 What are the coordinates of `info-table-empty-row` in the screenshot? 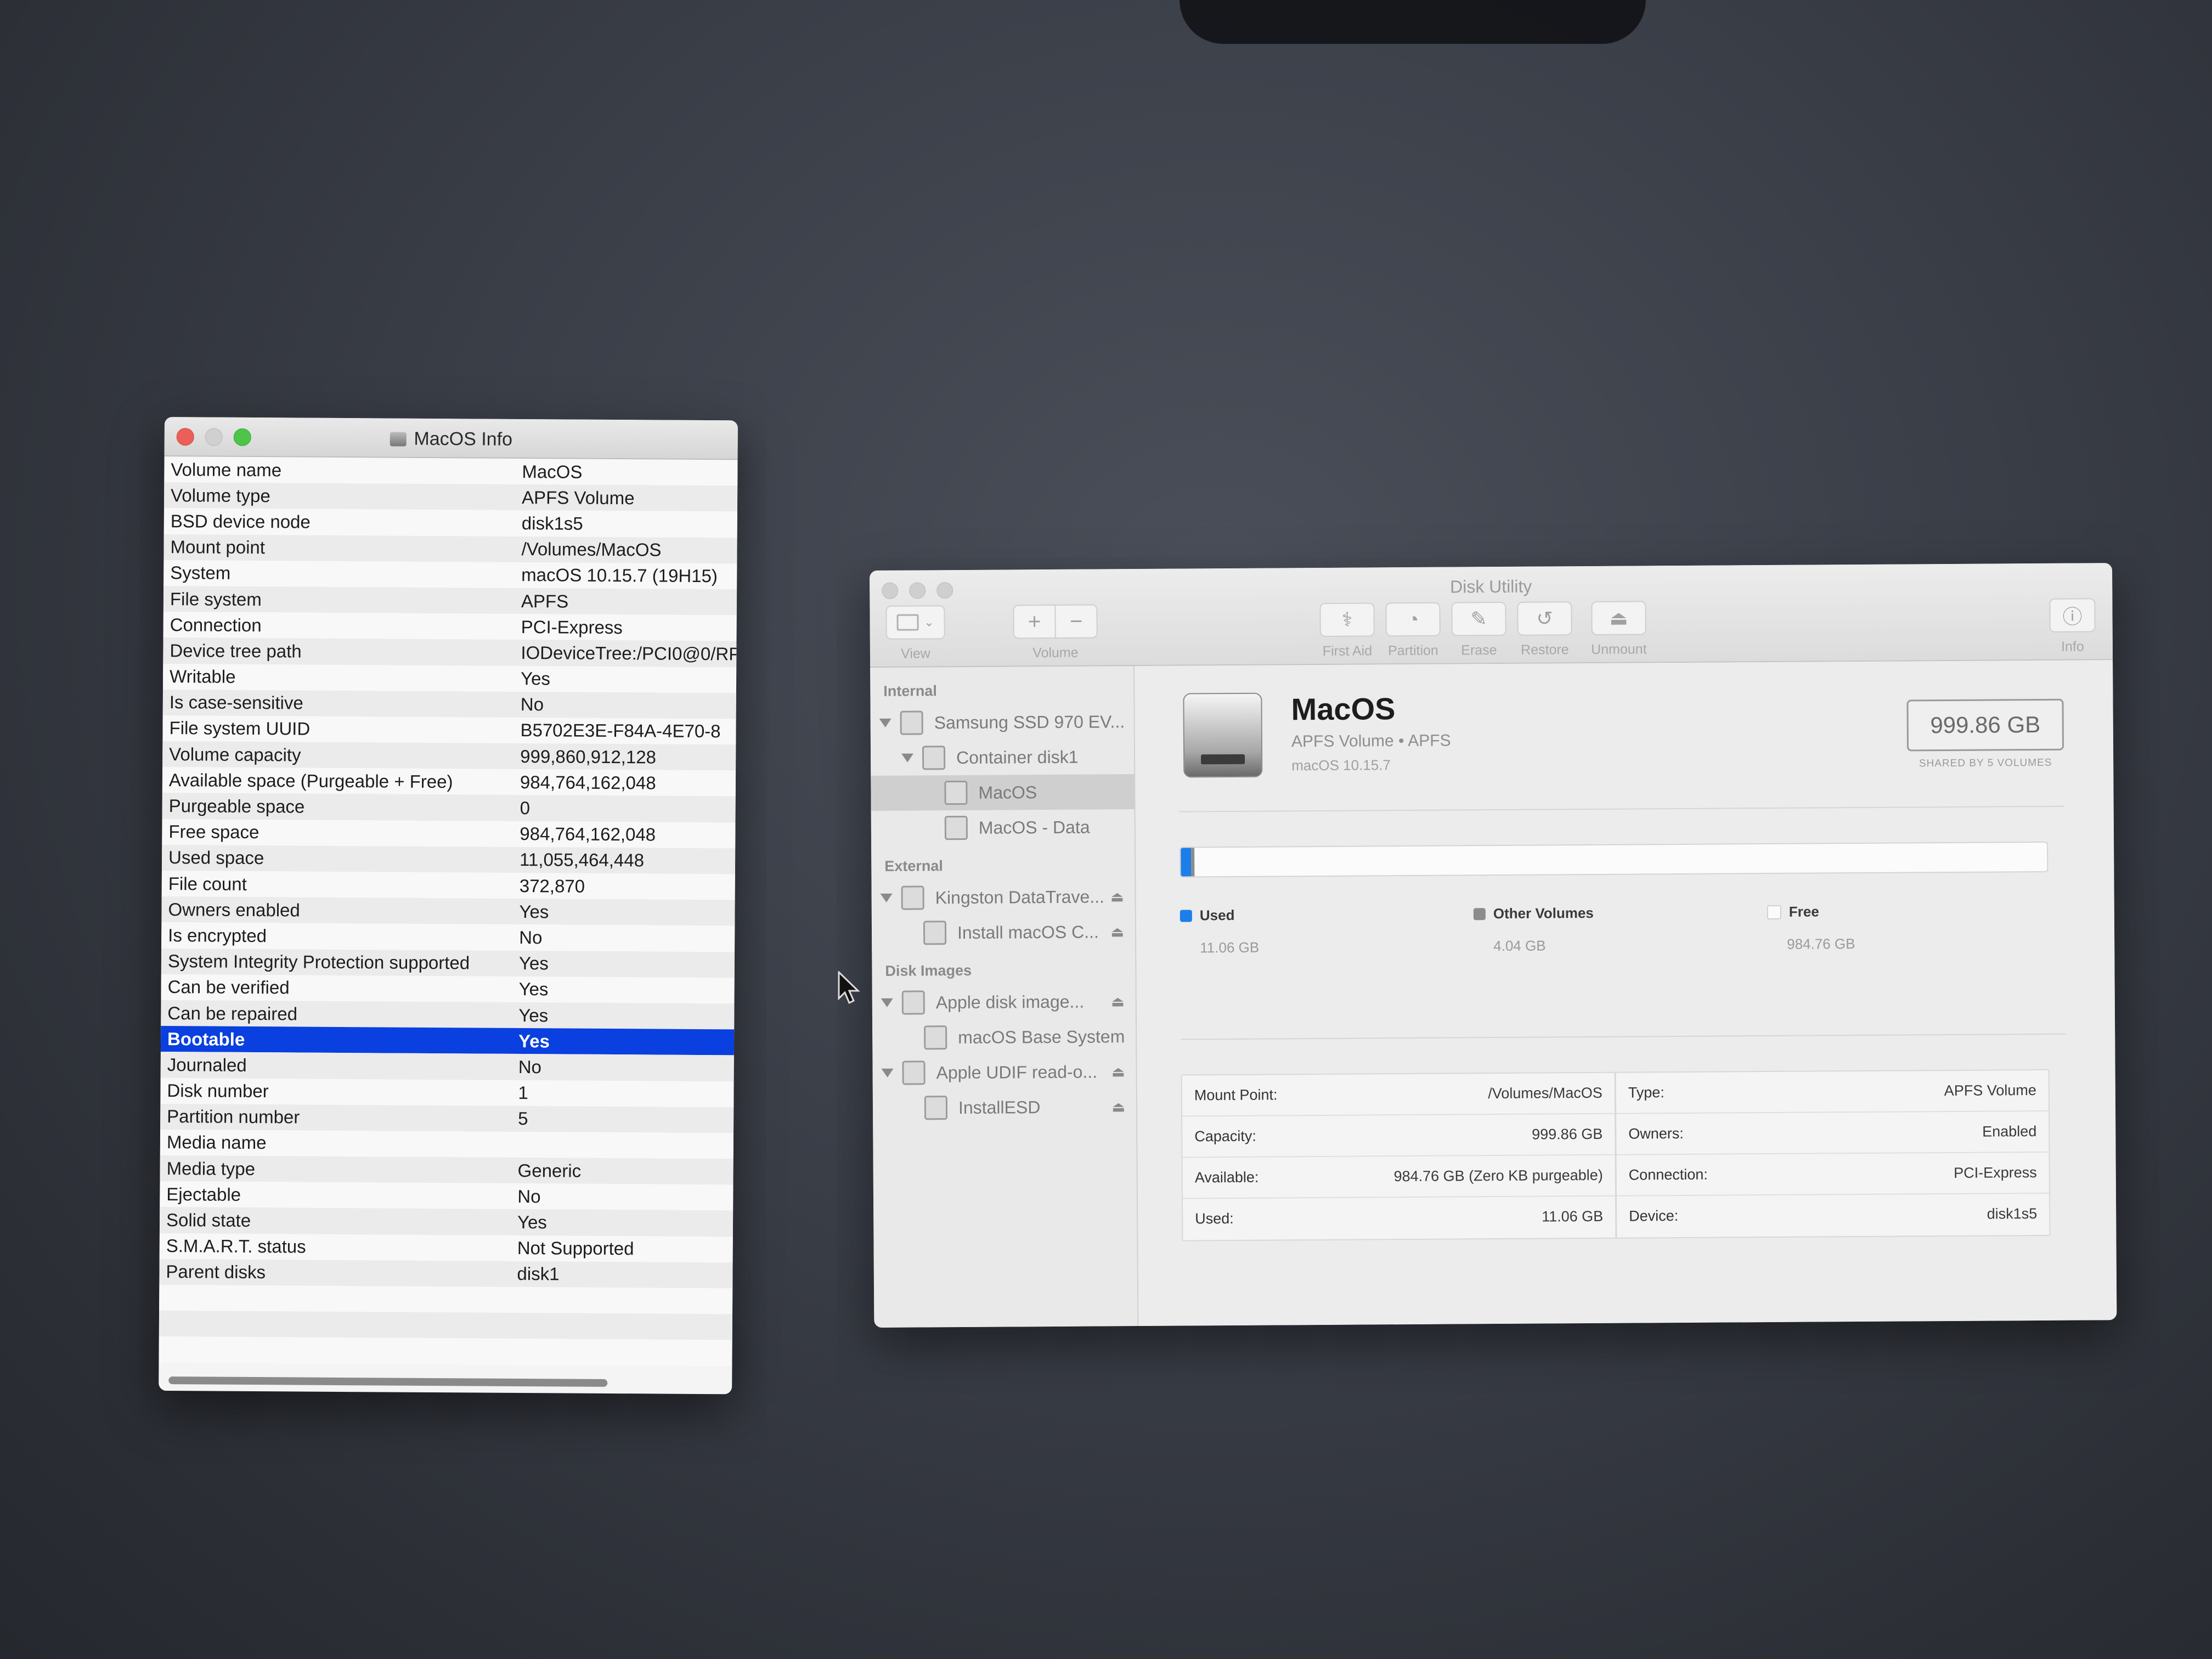 It's located at (446, 1351).